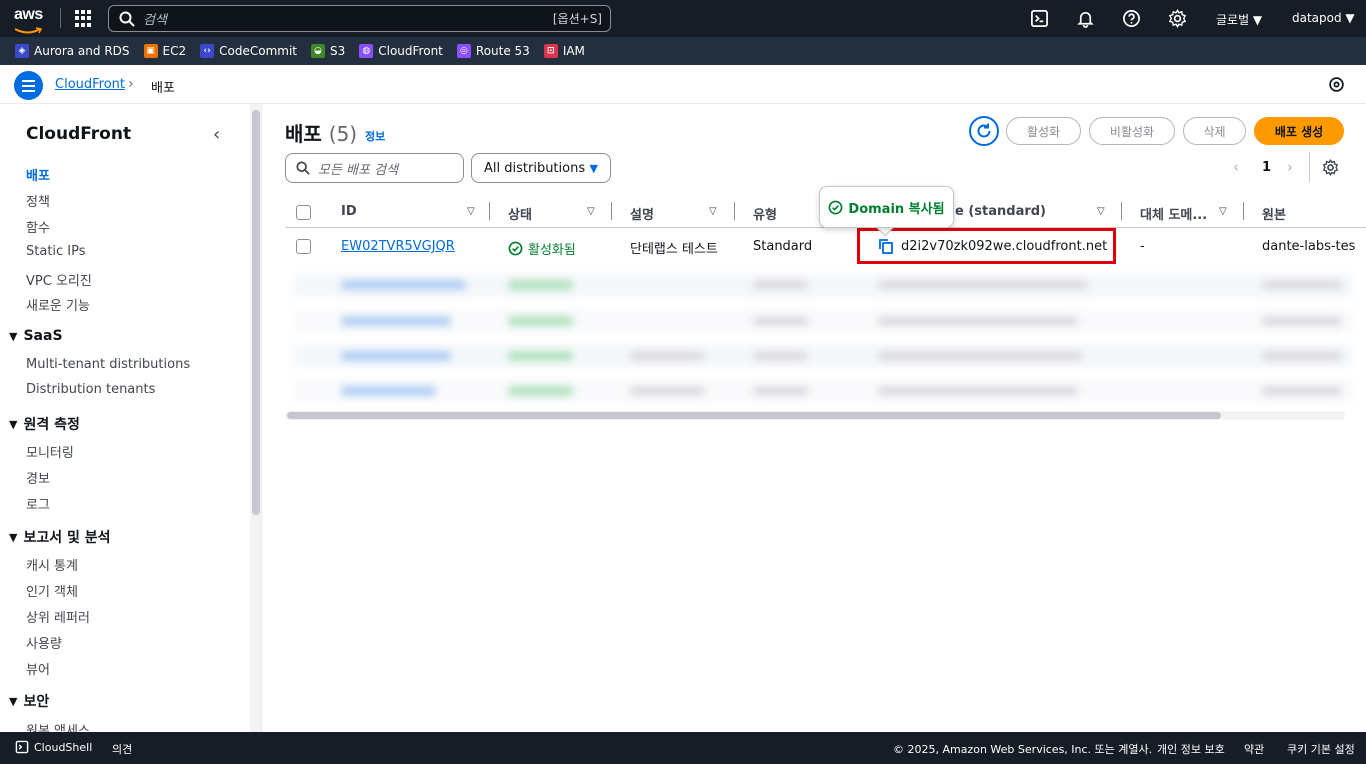 The width and height of the screenshot is (1366, 764). I want to click on favorite-iam: ⊡ IAM, so click(564, 51).